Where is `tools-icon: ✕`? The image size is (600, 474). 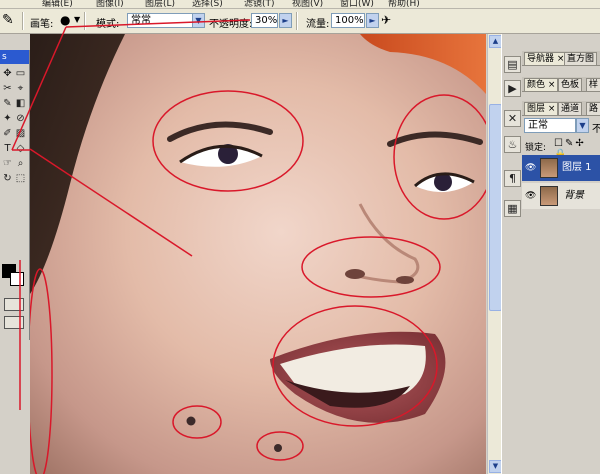 tools-icon: ✕ is located at coordinates (512, 118).